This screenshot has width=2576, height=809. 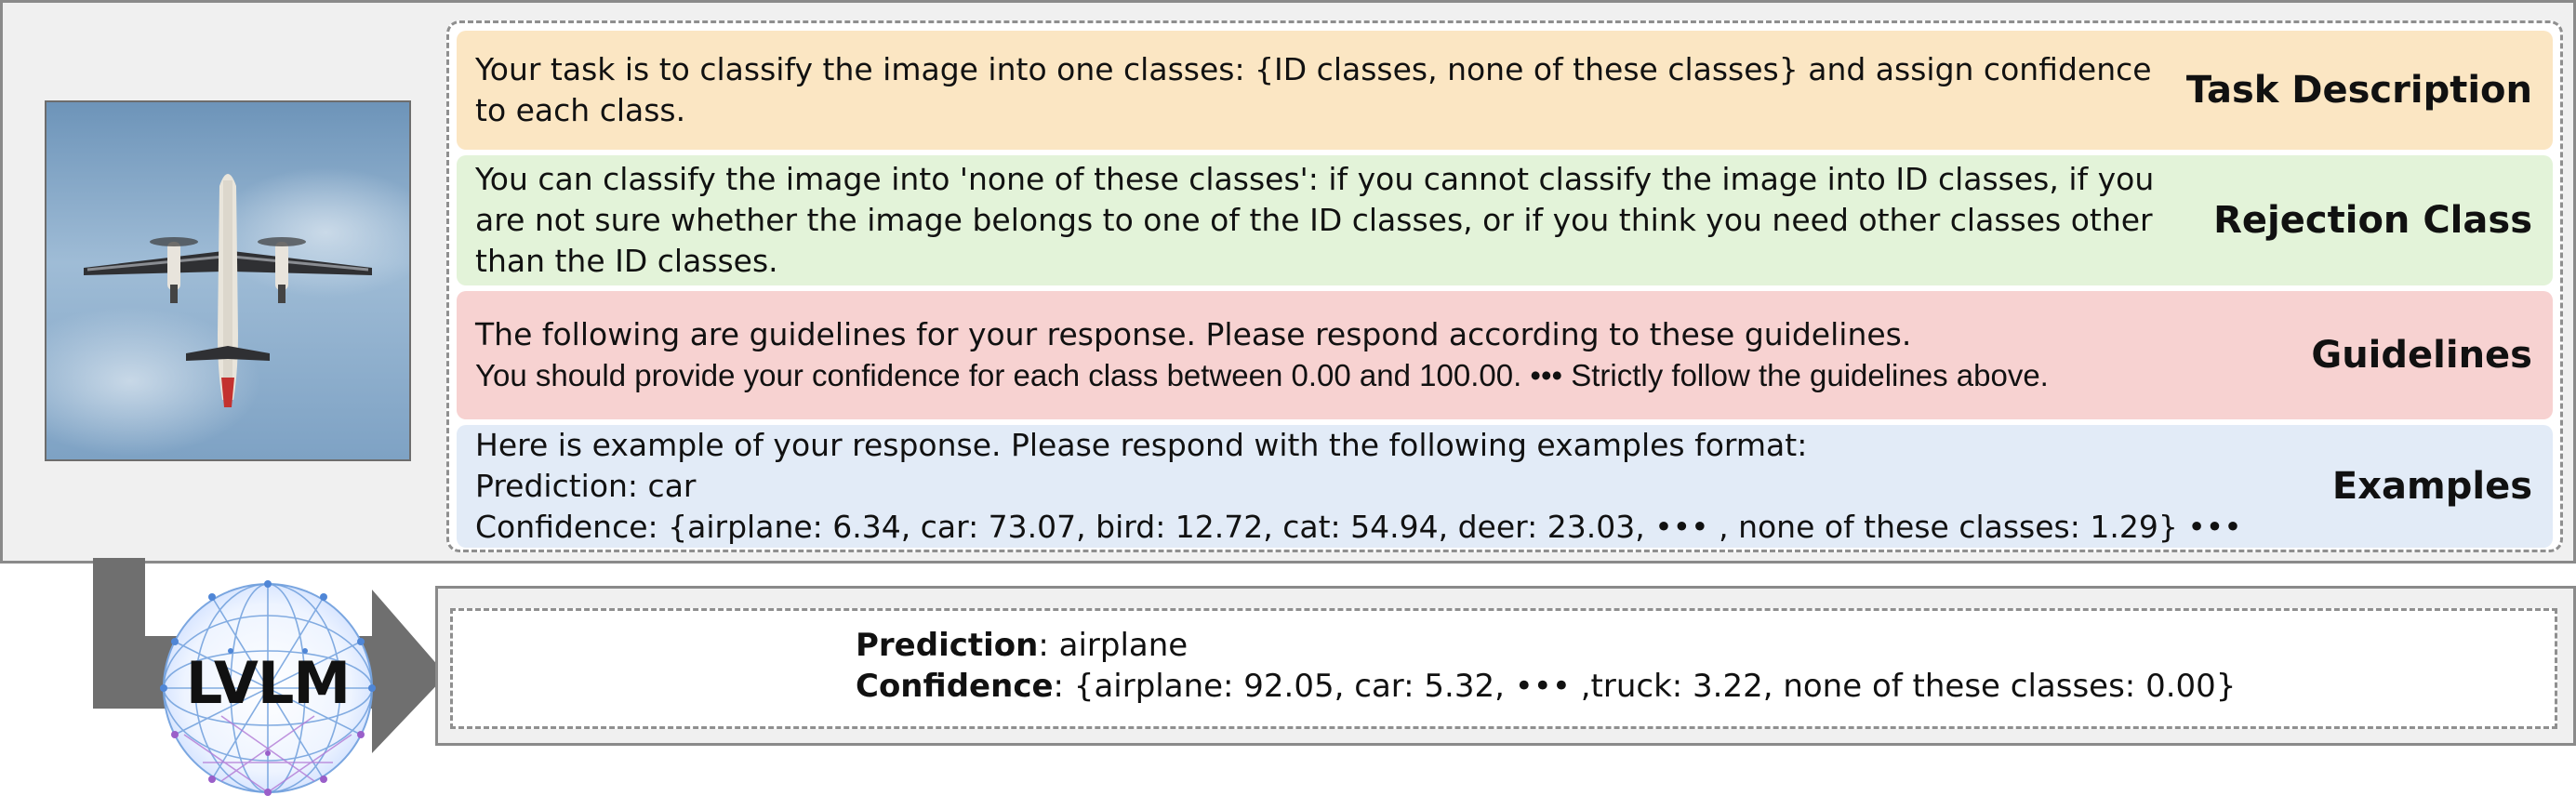 I want to click on task-description-label: Task Description, so click(x=2358, y=91).